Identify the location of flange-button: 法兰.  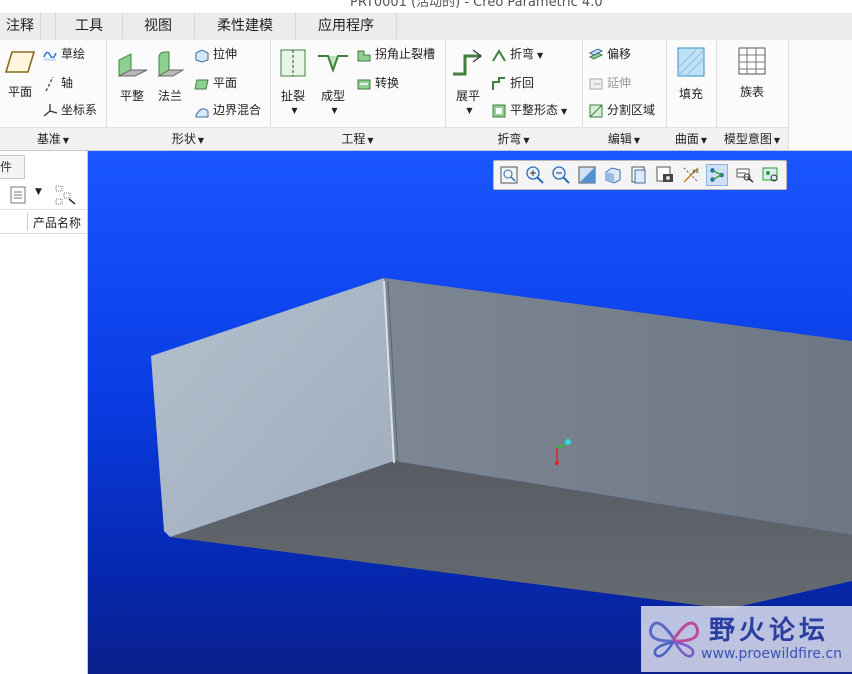
(170, 75).